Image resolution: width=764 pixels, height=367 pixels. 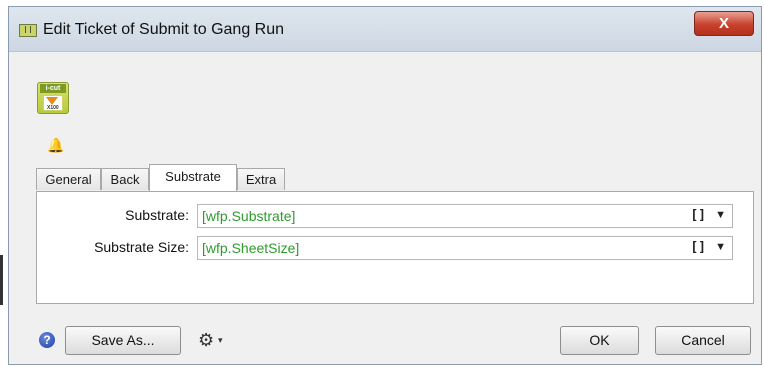 I want to click on window-icon, so click(x=28, y=30).